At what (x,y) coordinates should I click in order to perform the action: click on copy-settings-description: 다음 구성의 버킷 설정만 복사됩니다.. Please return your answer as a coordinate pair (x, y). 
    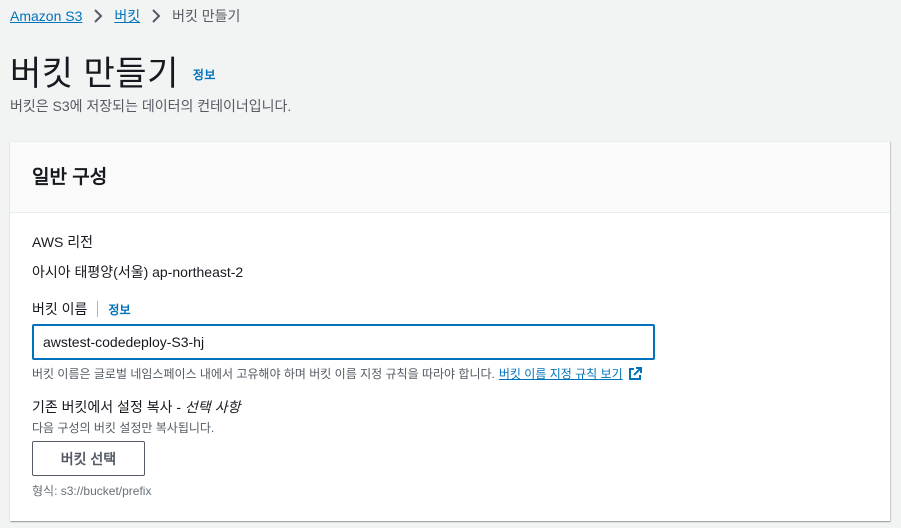
    Looking at the image, I should click on (123, 428).